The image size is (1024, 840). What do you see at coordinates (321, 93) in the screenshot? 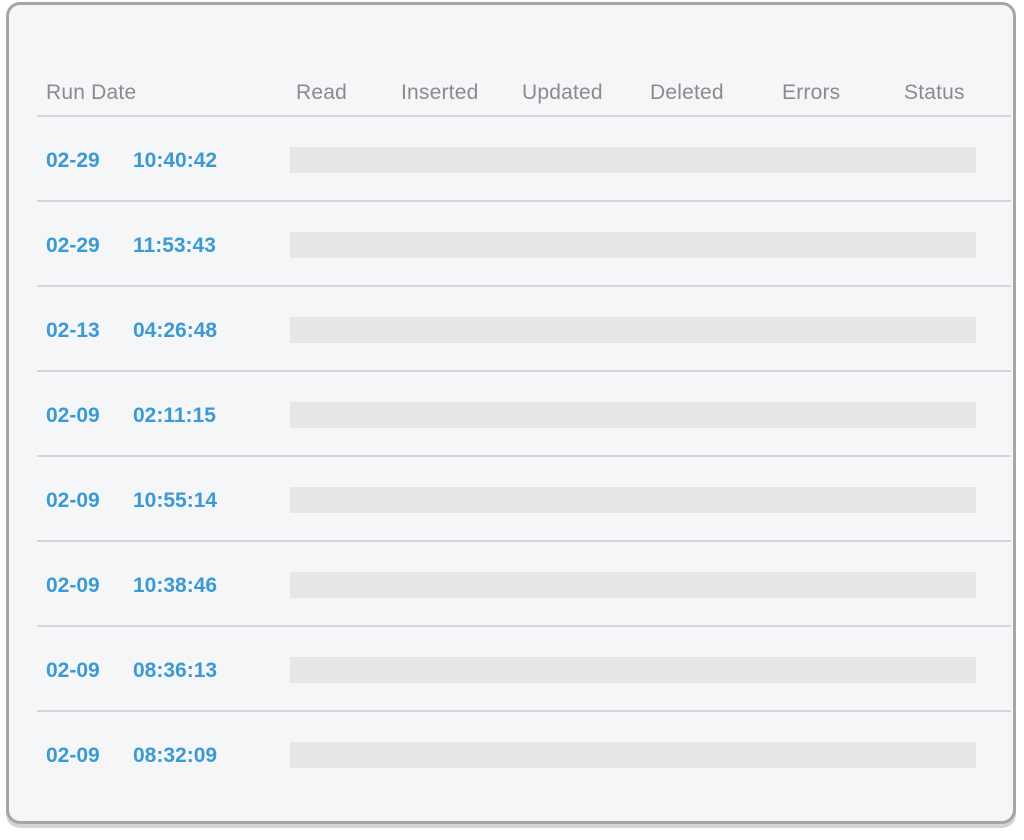
I see `column-header-read: Read` at bounding box center [321, 93].